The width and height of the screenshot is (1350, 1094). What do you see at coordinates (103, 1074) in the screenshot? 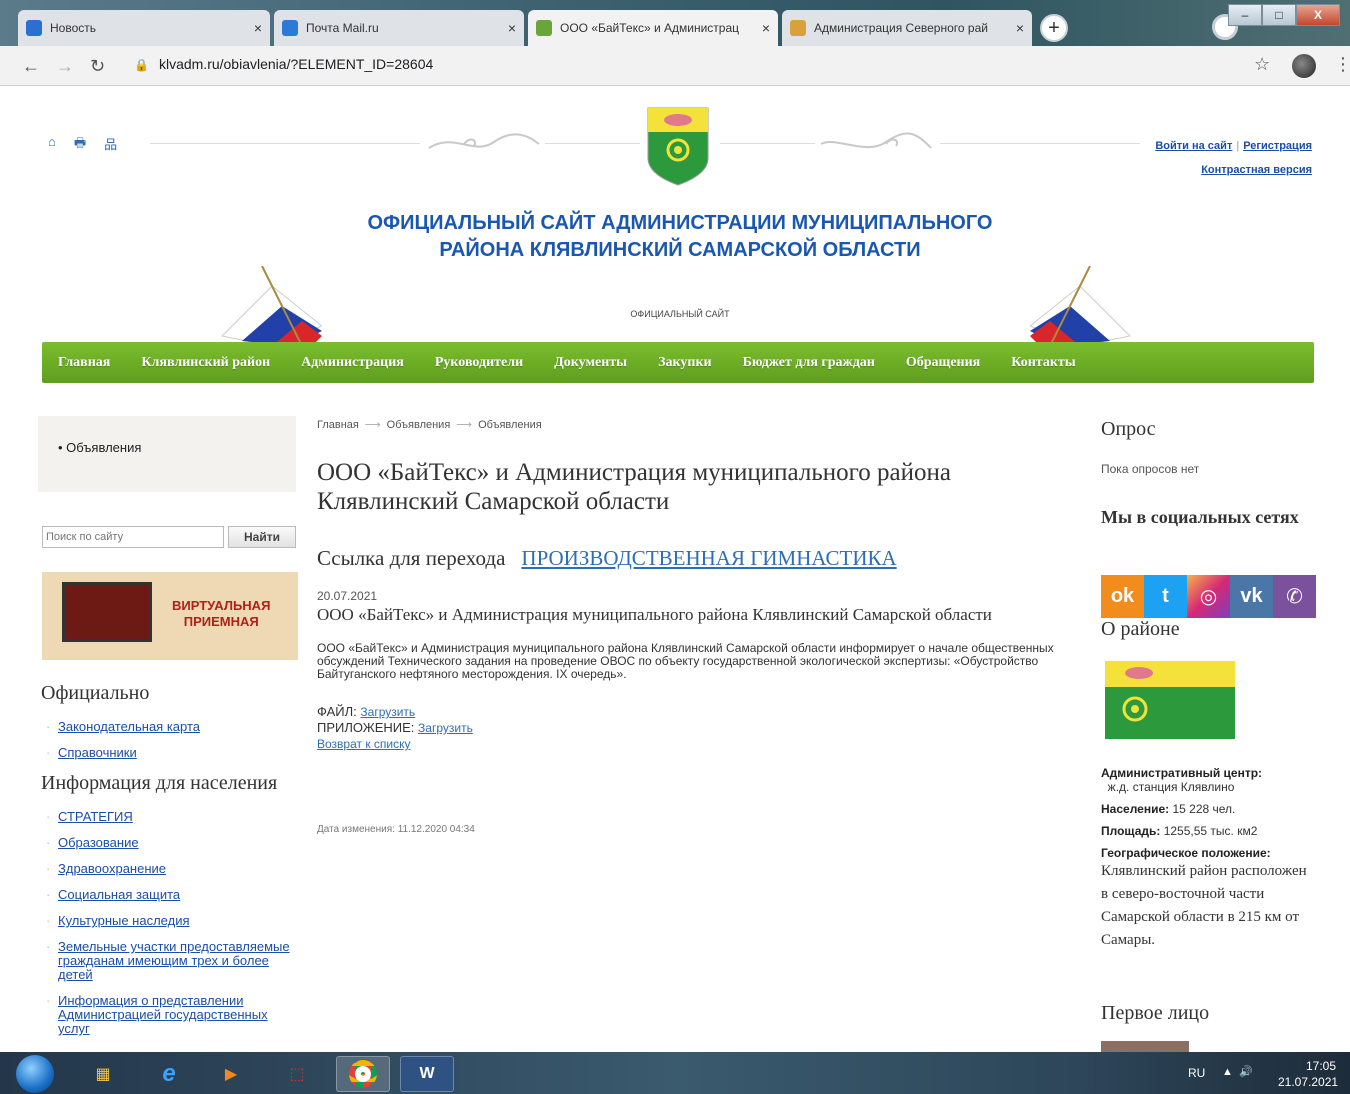
I see `explorer-icon: ▦` at bounding box center [103, 1074].